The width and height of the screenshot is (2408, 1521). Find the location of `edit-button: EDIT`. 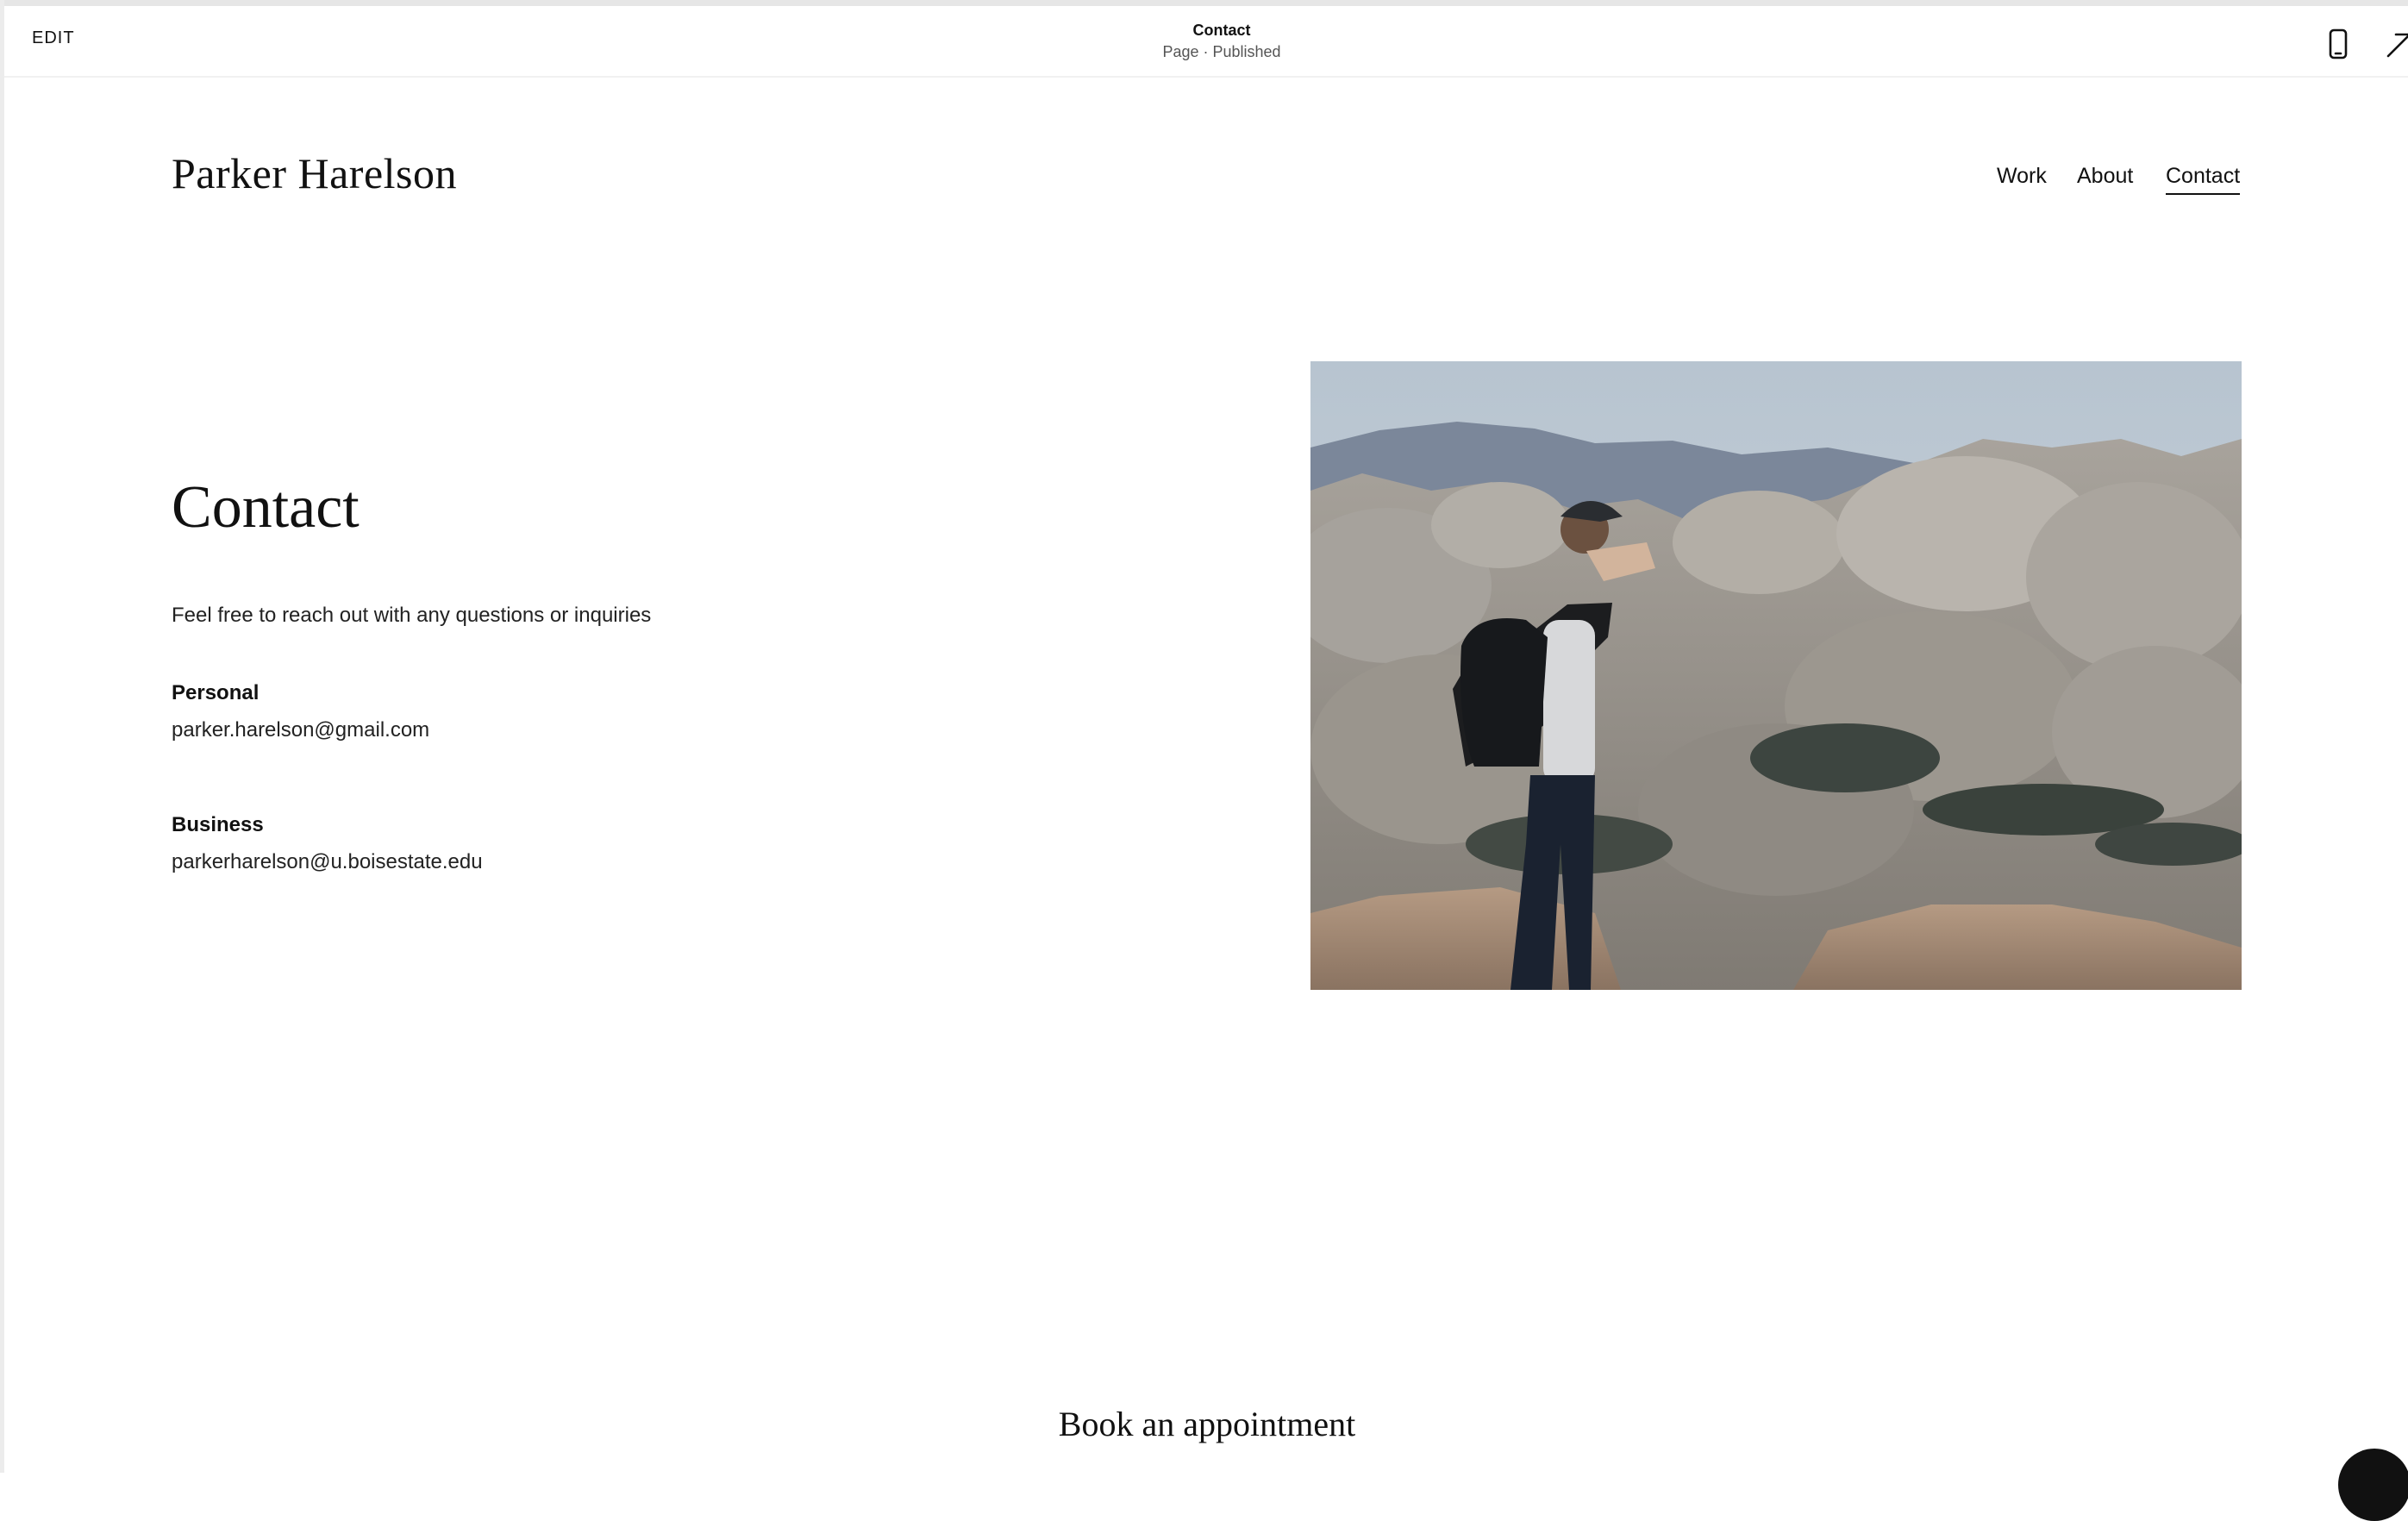

edit-button: EDIT is located at coordinates (53, 38).